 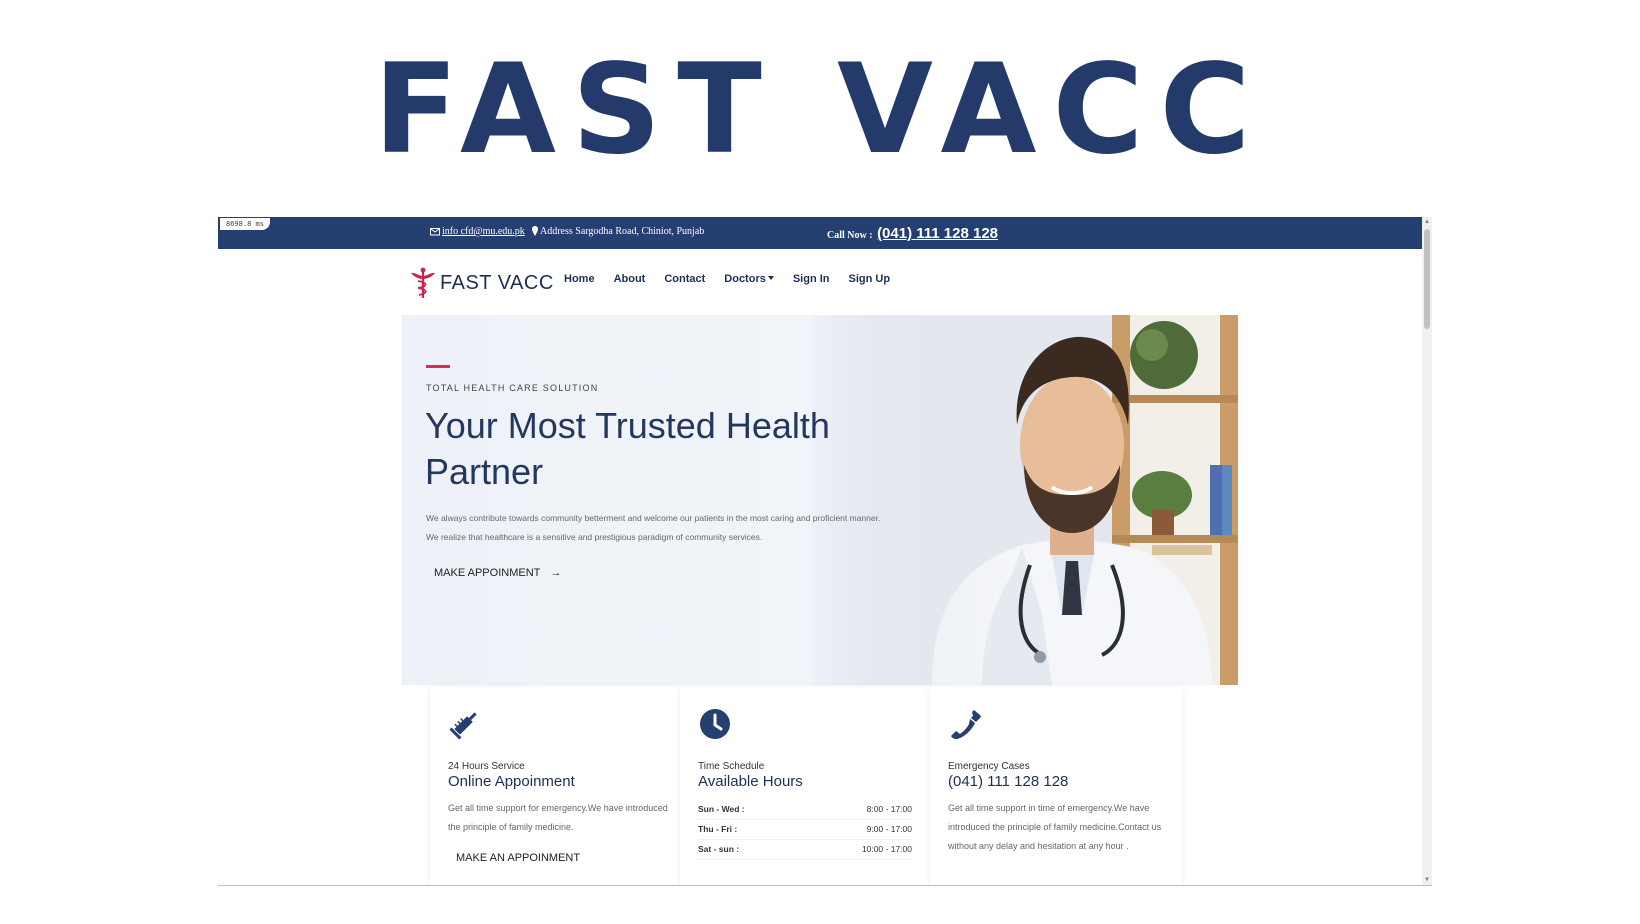 I want to click on doctor-photo, so click(x=1025, y=500).